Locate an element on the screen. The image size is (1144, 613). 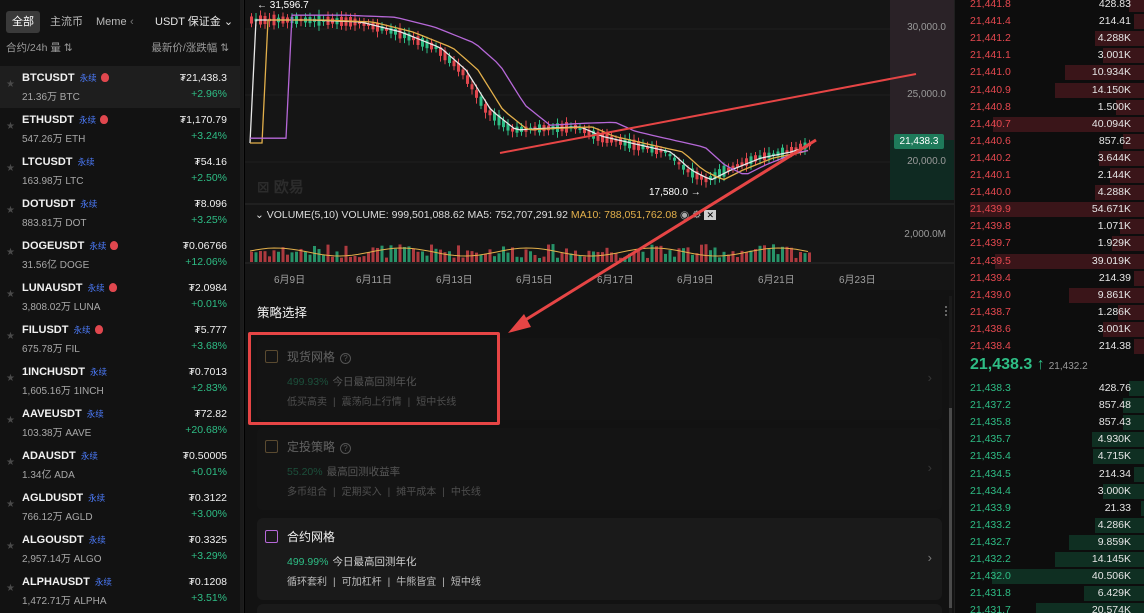
drag-handle is located at coordinates (947, 311).